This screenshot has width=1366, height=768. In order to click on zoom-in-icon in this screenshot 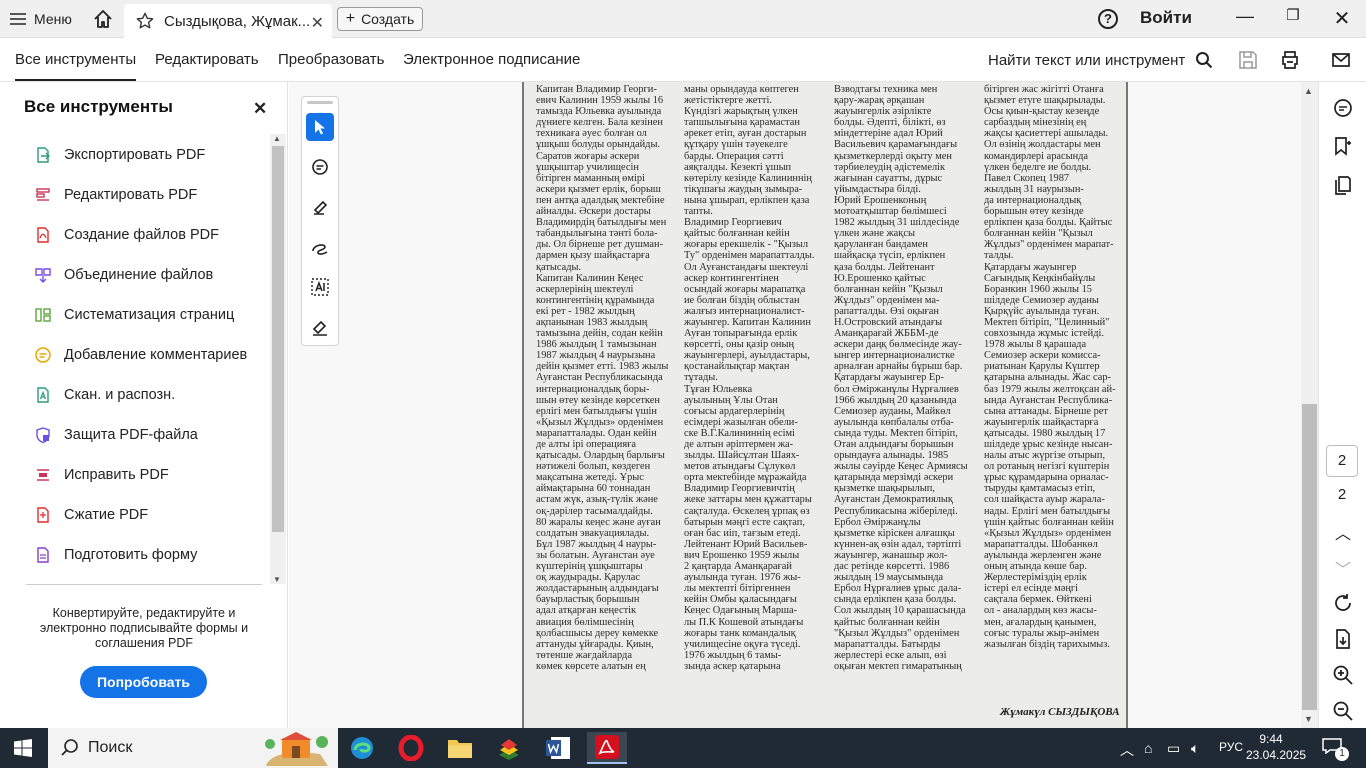, I will do `click(1343, 675)`.